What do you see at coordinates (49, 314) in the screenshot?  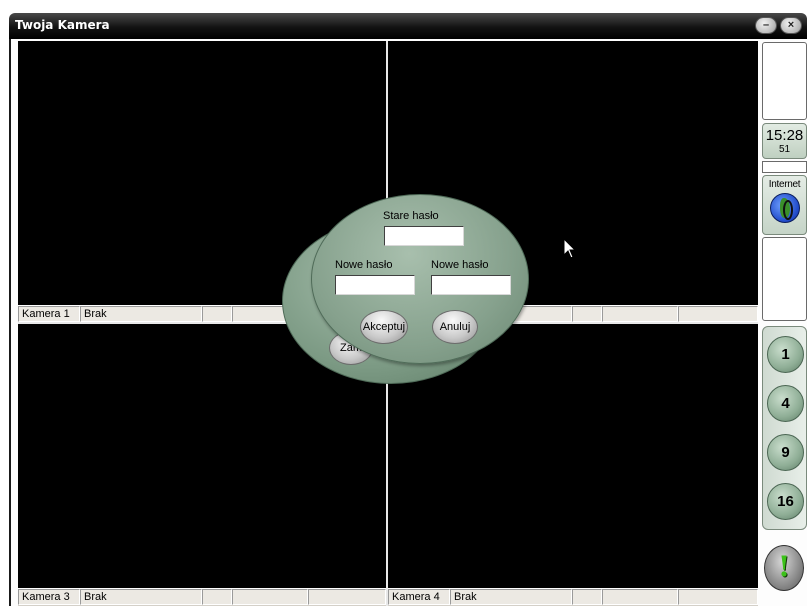 I see `camera-name: Kamera 1` at bounding box center [49, 314].